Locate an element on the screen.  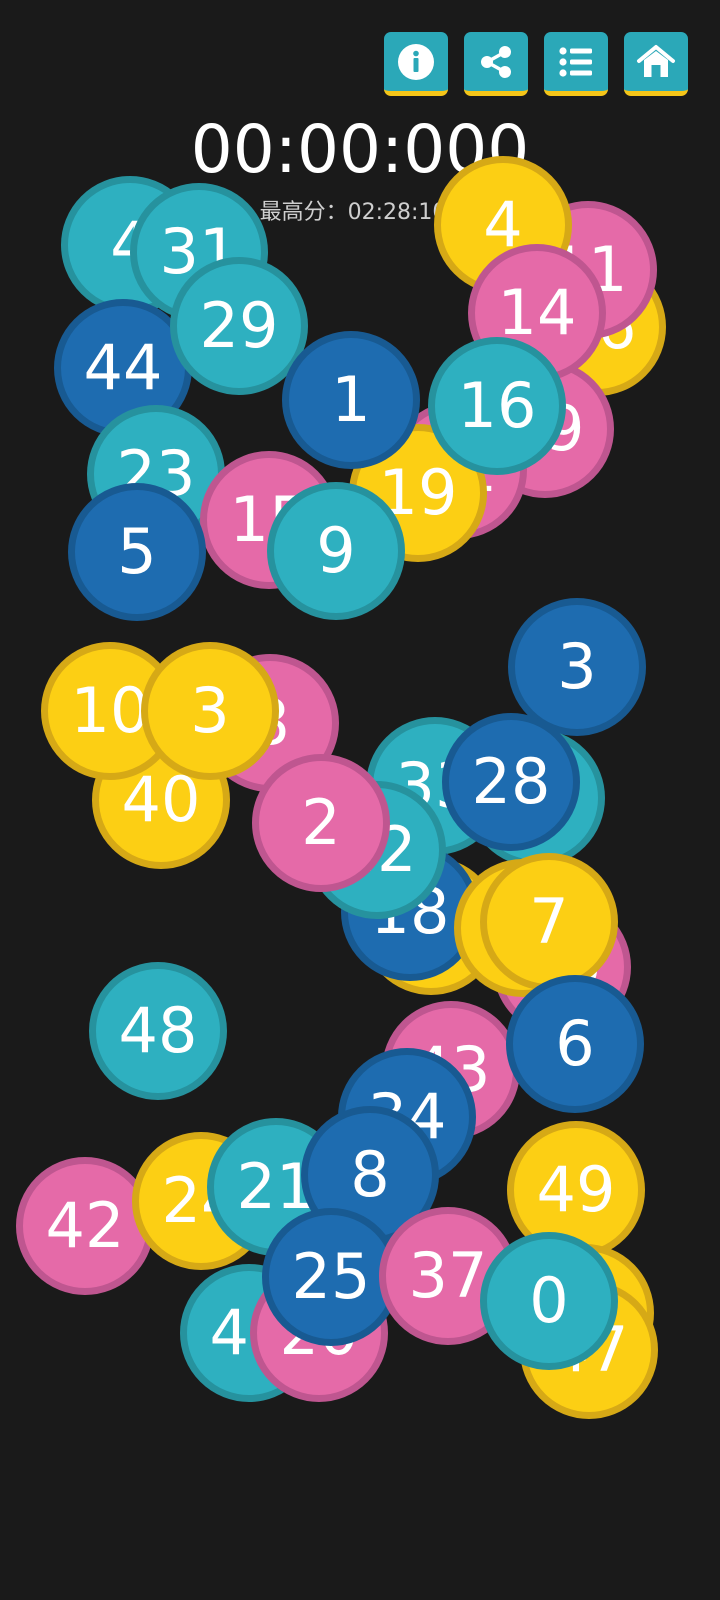
ball-48: 48 is located at coordinates (158, 1031).